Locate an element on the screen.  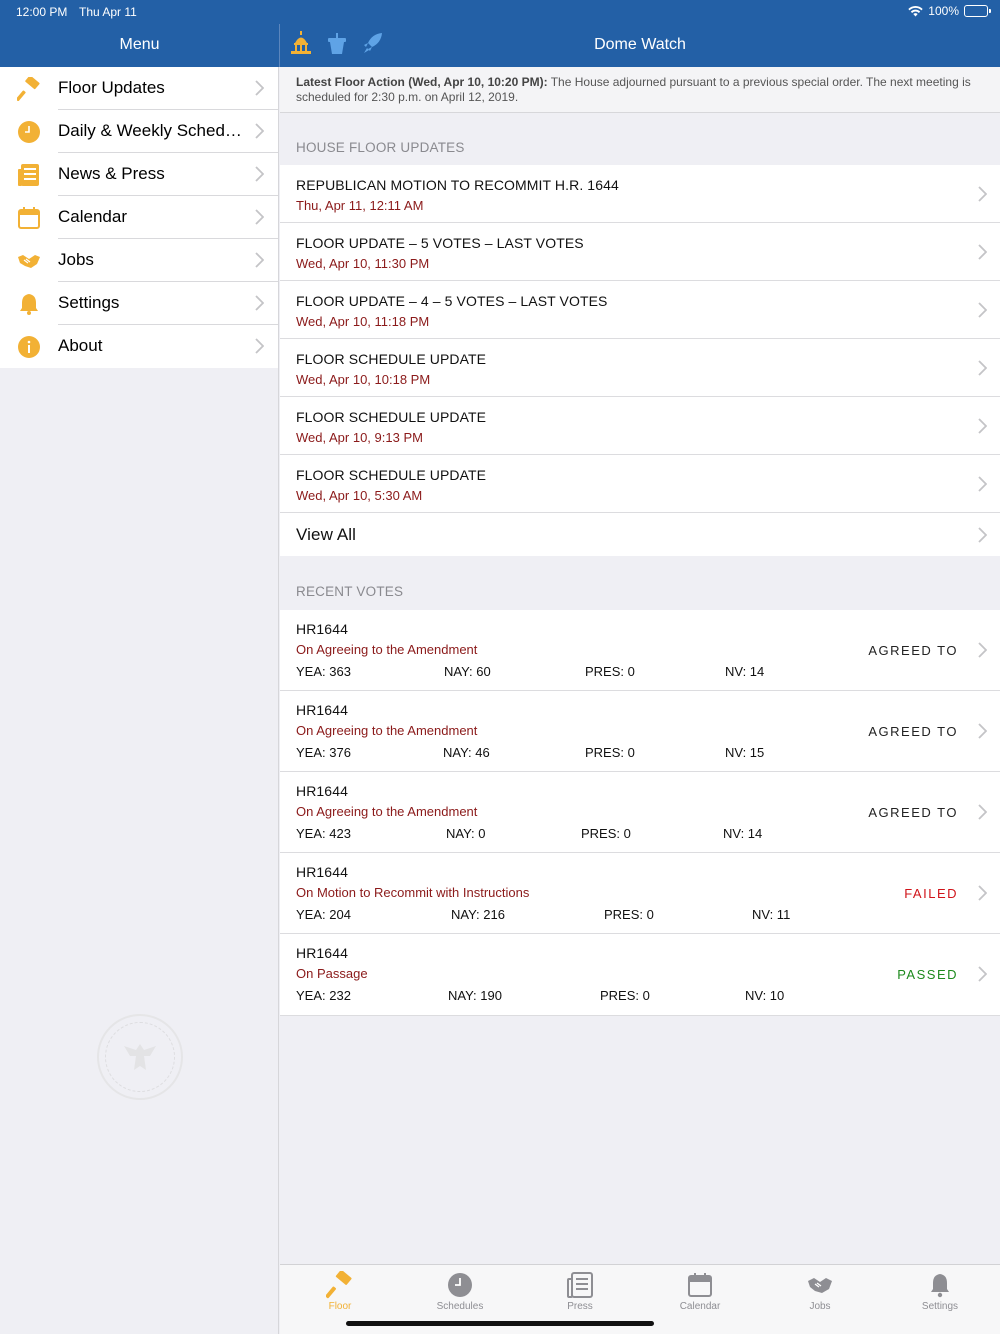
update-time: Wed, Apr 10, 9:13 PM is located at coordinates (359, 437).